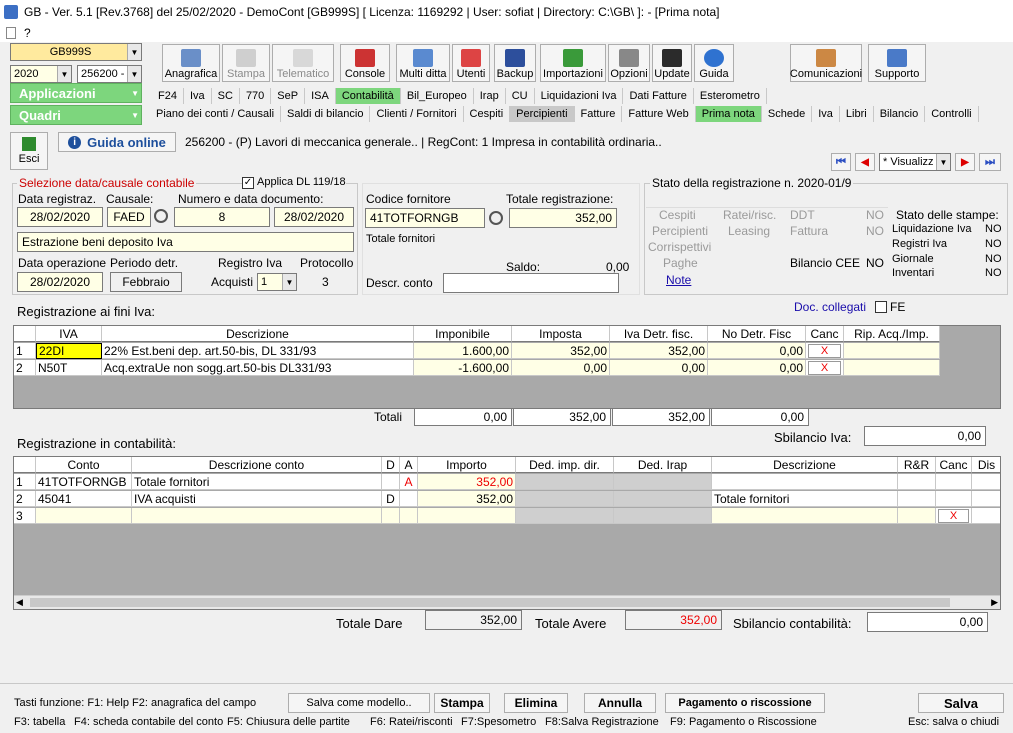 The height and width of the screenshot is (733, 1013). Describe the element at coordinates (857, 114) in the screenshot. I see `tab-libri: Libri` at that location.